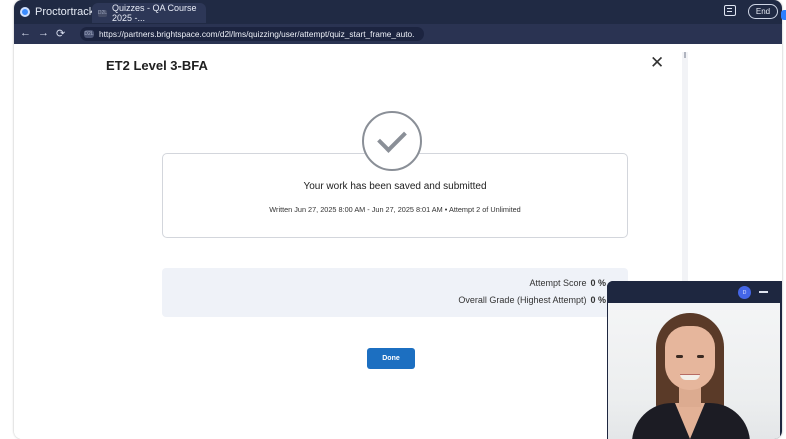 The image size is (786, 439). Describe the element at coordinates (763, 292) in the screenshot. I see `minimize-icon` at that location.